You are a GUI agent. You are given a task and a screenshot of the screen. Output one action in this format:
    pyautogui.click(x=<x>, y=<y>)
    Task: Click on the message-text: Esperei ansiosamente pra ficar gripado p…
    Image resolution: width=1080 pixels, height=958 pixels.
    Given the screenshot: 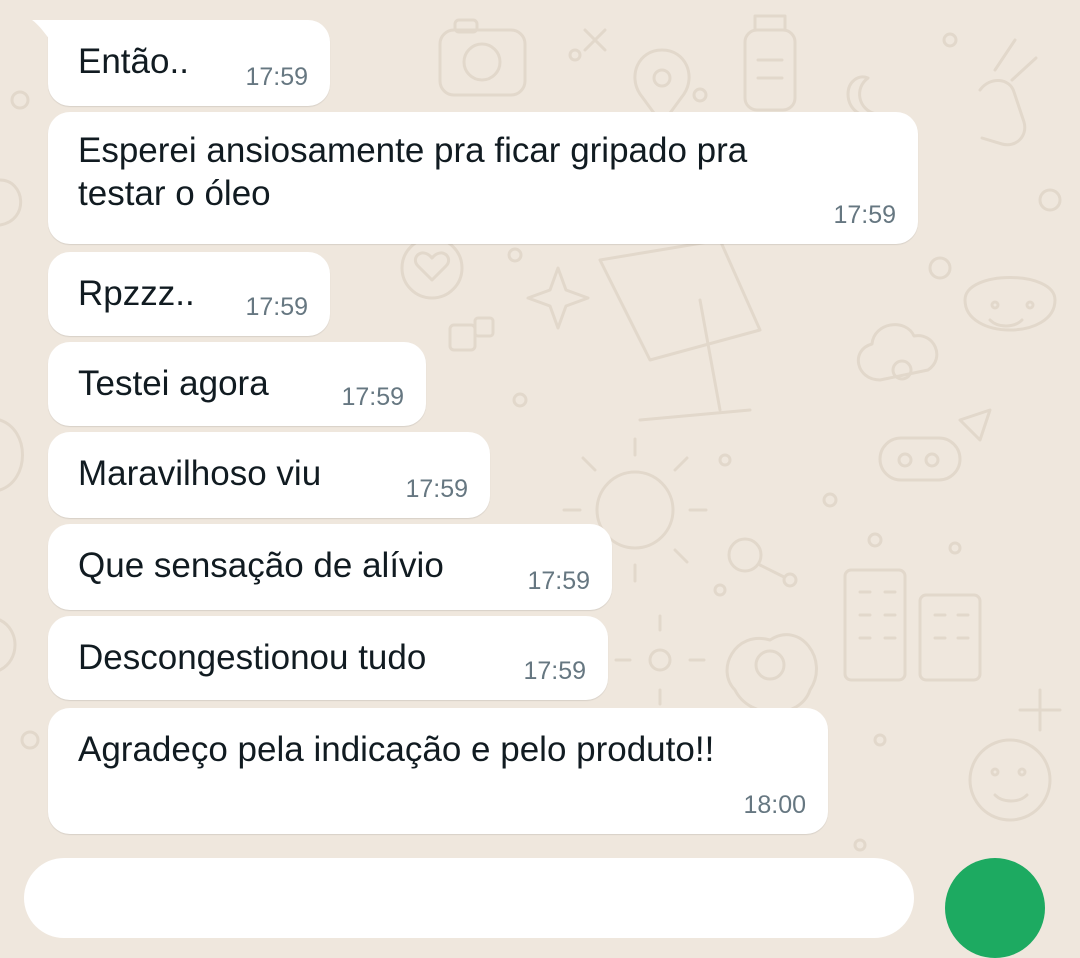 What is the action you would take?
    pyautogui.click(x=412, y=172)
    